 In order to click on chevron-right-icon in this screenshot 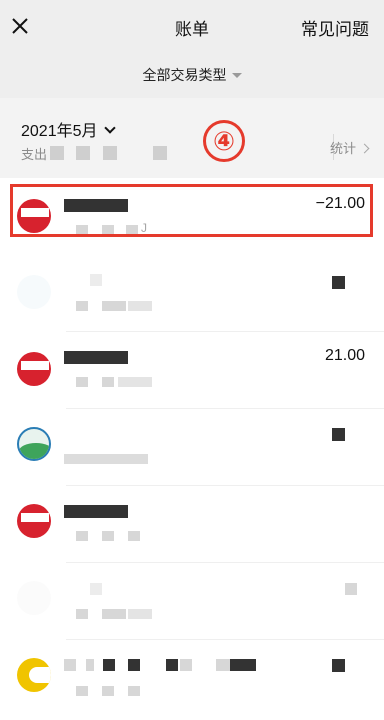, I will do `click(364, 148)`.